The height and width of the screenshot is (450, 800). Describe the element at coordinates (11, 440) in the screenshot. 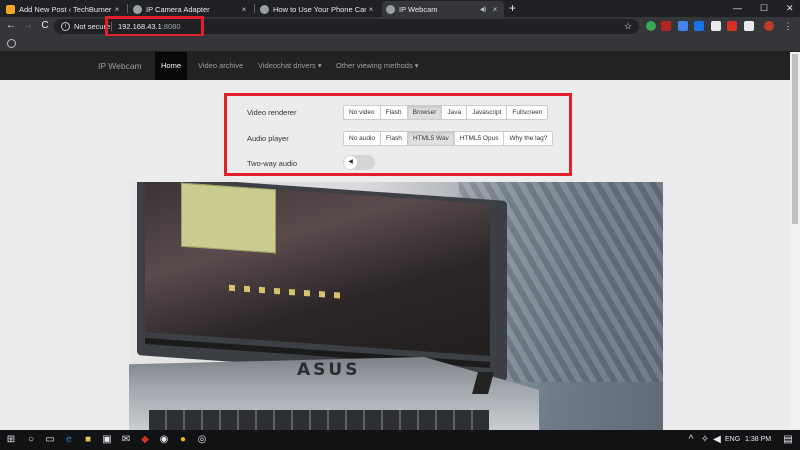

I see `windows-start-icon: ⊞` at that location.